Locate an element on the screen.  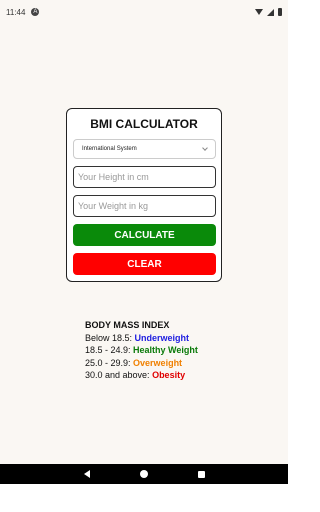
home-icon is located at coordinates (143, 474).